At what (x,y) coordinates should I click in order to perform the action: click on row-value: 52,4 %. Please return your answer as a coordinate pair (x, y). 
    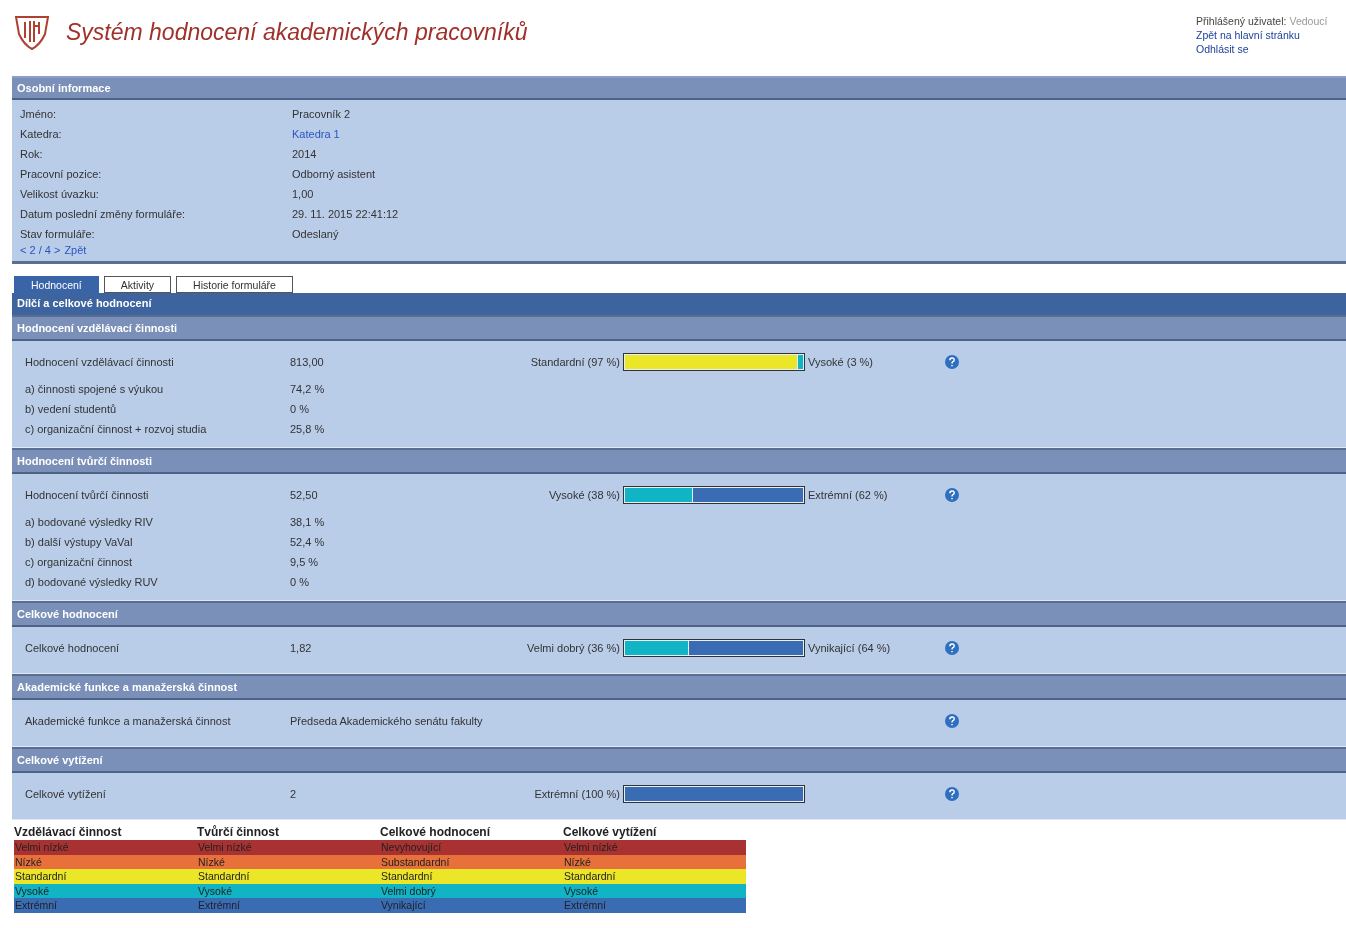
    Looking at the image, I should click on (308, 542).